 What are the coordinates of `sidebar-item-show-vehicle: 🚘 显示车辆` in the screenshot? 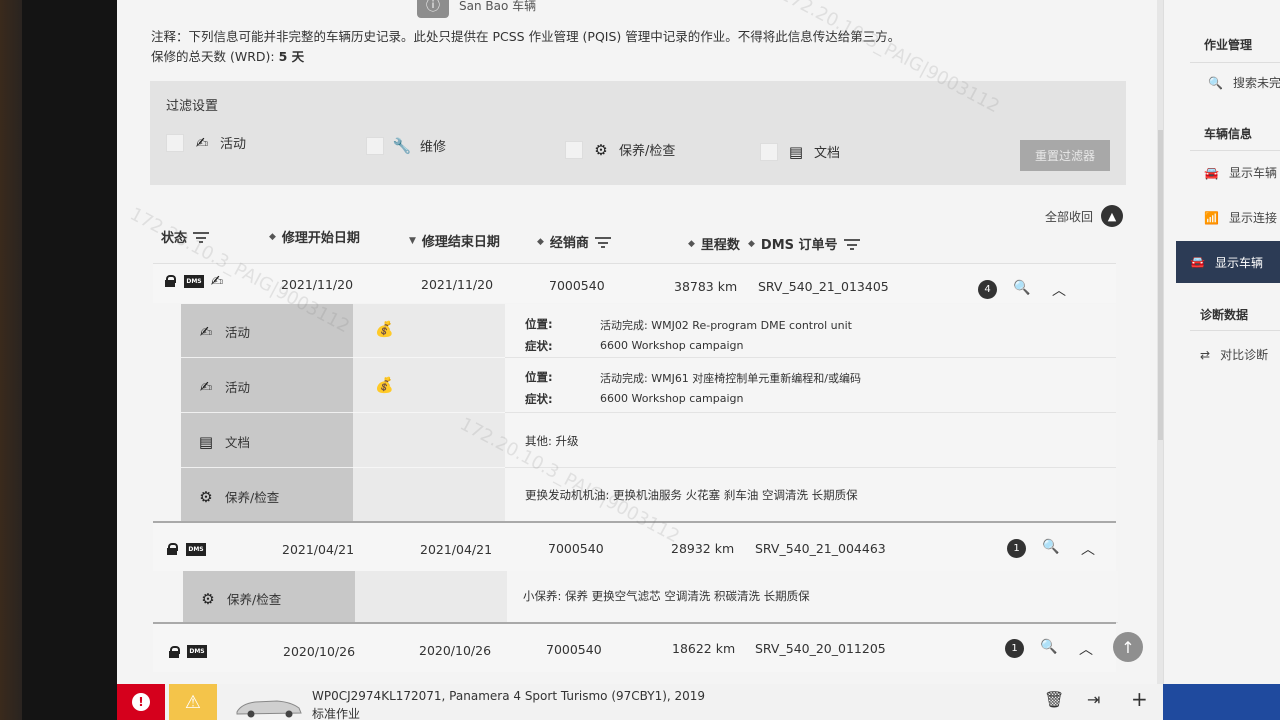 It's located at (1240, 172).